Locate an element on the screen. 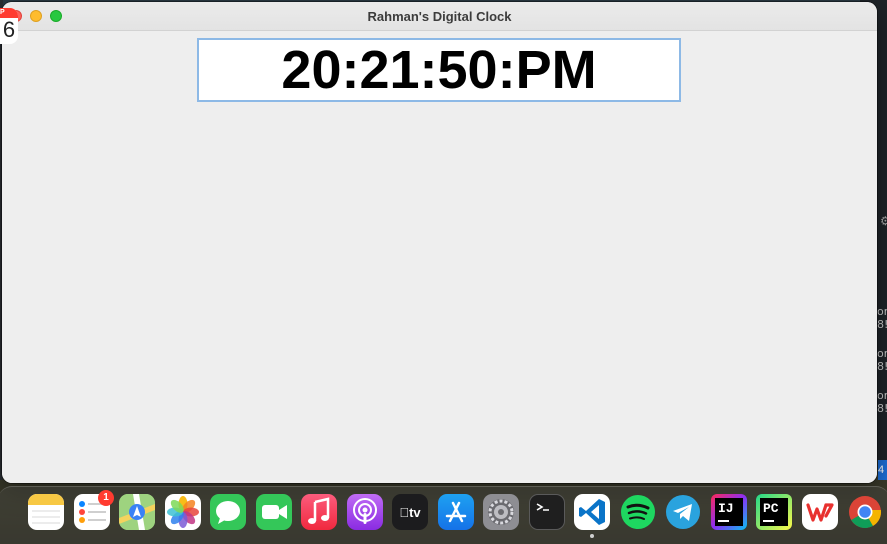 Image resolution: width=887 pixels, height=544 pixels. apple-tv-label: tv is located at coordinates (412, 512).